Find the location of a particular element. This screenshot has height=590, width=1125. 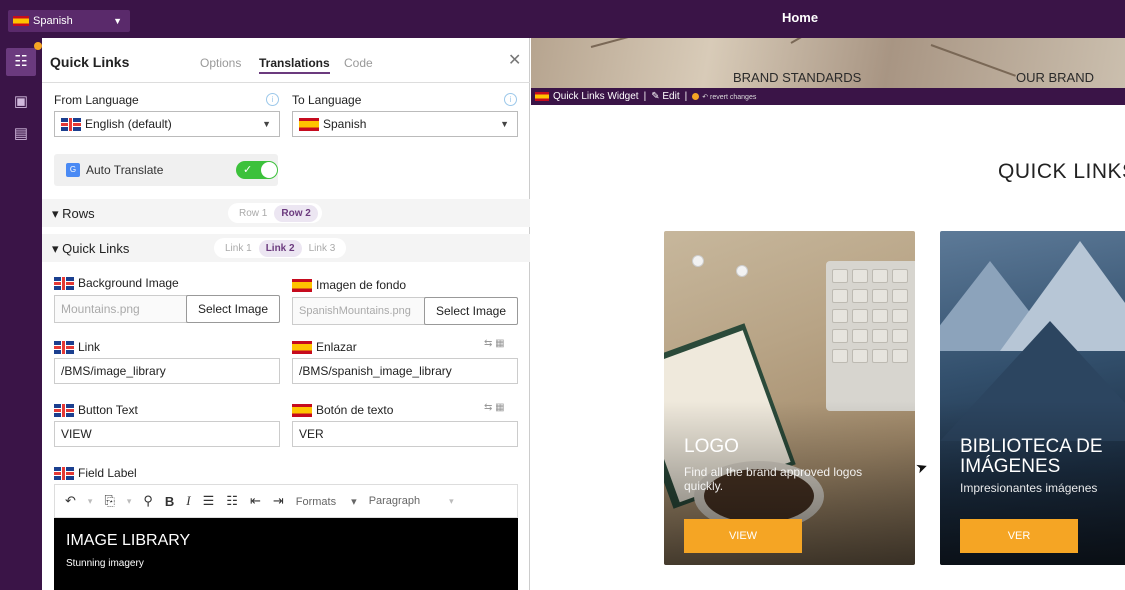

from-language-value: English (default) is located at coordinates (128, 124).